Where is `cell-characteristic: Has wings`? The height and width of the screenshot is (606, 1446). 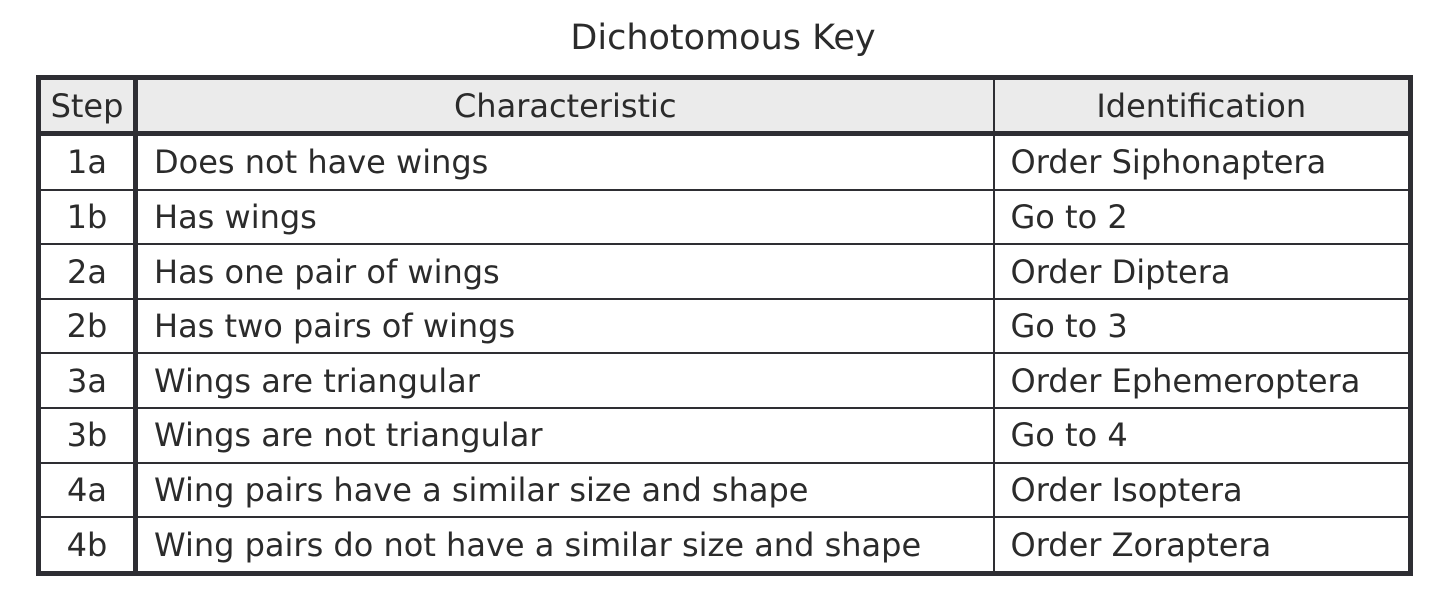
cell-characteristic: Has wings is located at coordinates (564, 217).